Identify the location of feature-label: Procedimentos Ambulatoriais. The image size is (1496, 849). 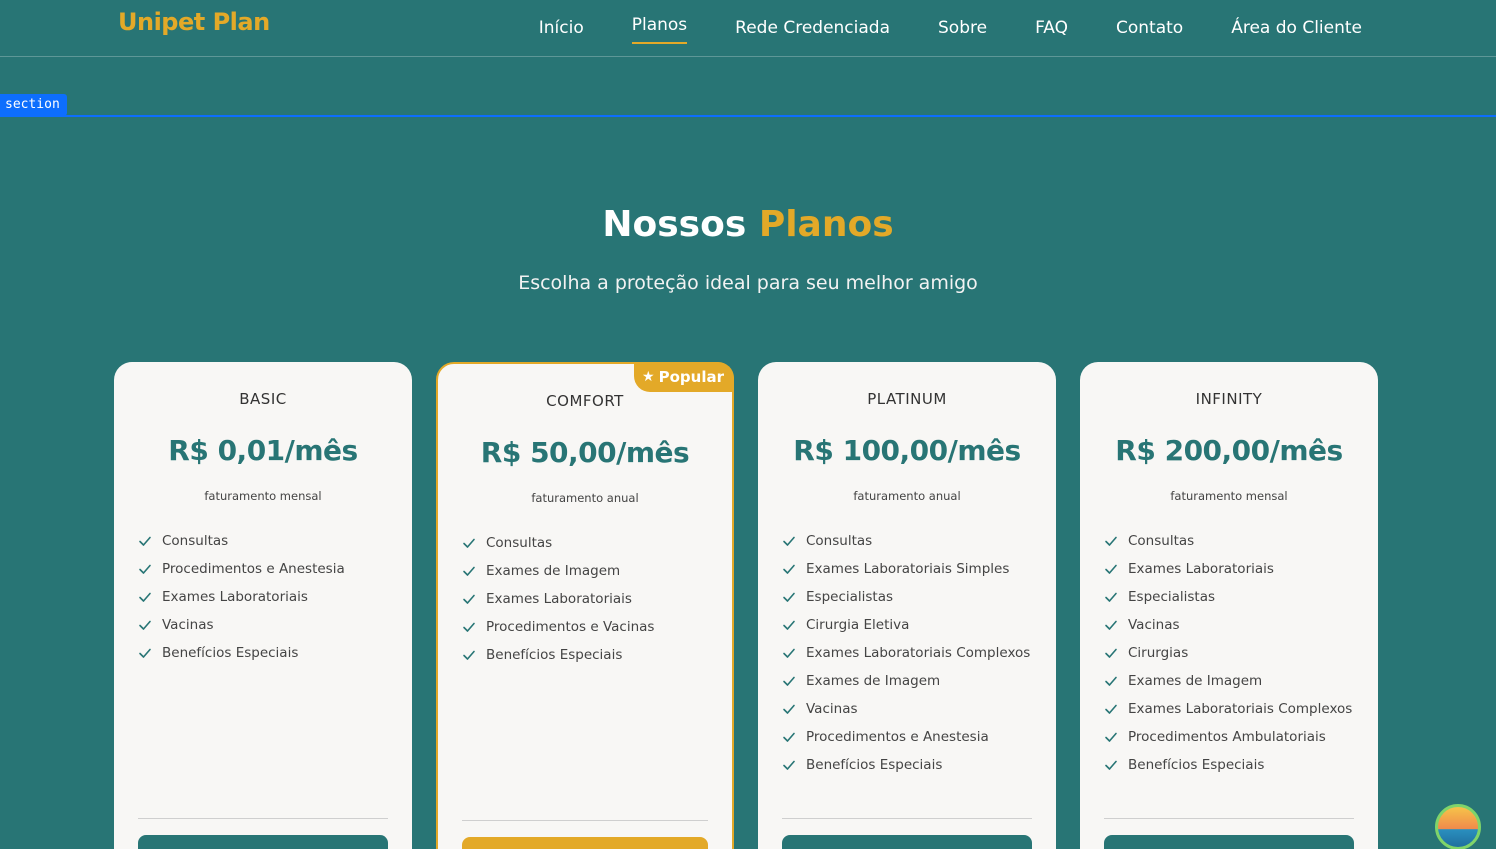
(1227, 737).